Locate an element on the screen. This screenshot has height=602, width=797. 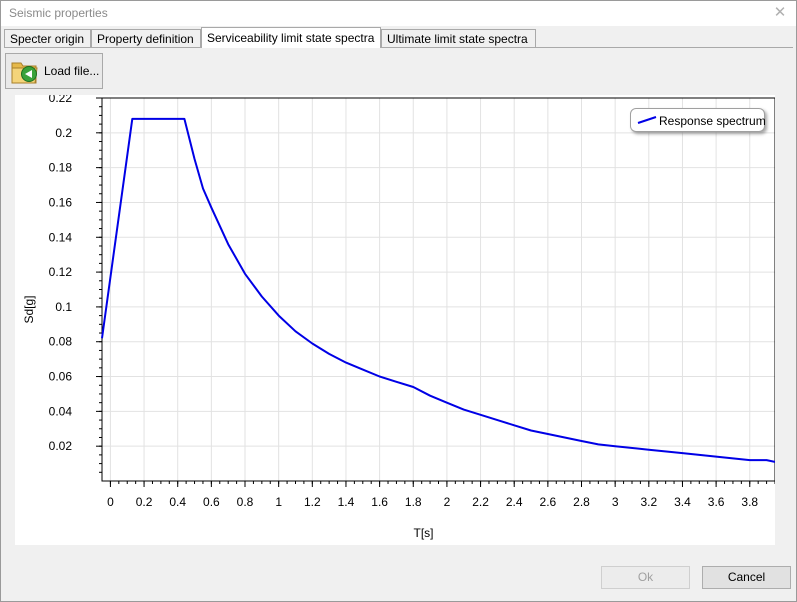
title-bar: Seismic properties ✕ is located at coordinates (398, 13).